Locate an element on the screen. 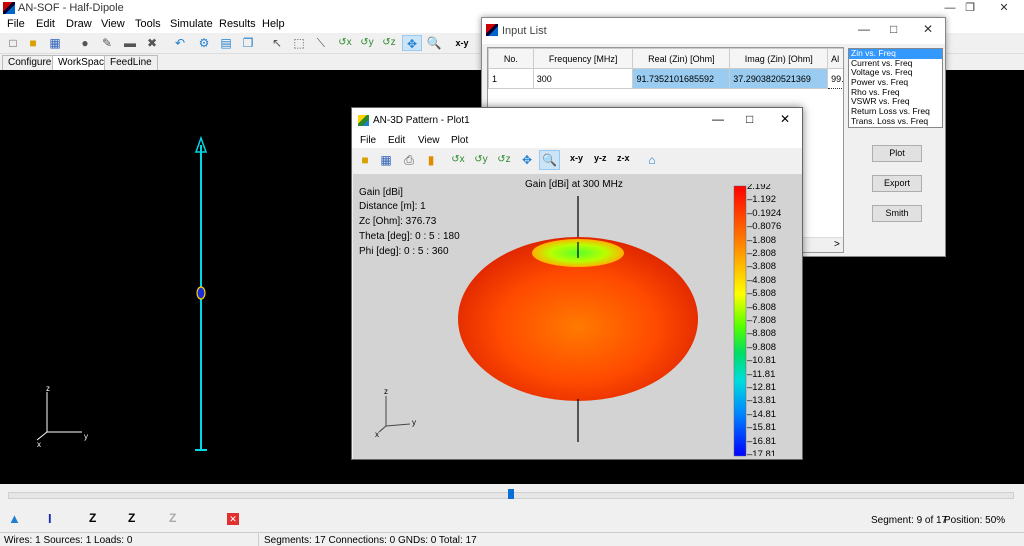  pt-maximize-icon: □ is located at coordinates (749, 119).